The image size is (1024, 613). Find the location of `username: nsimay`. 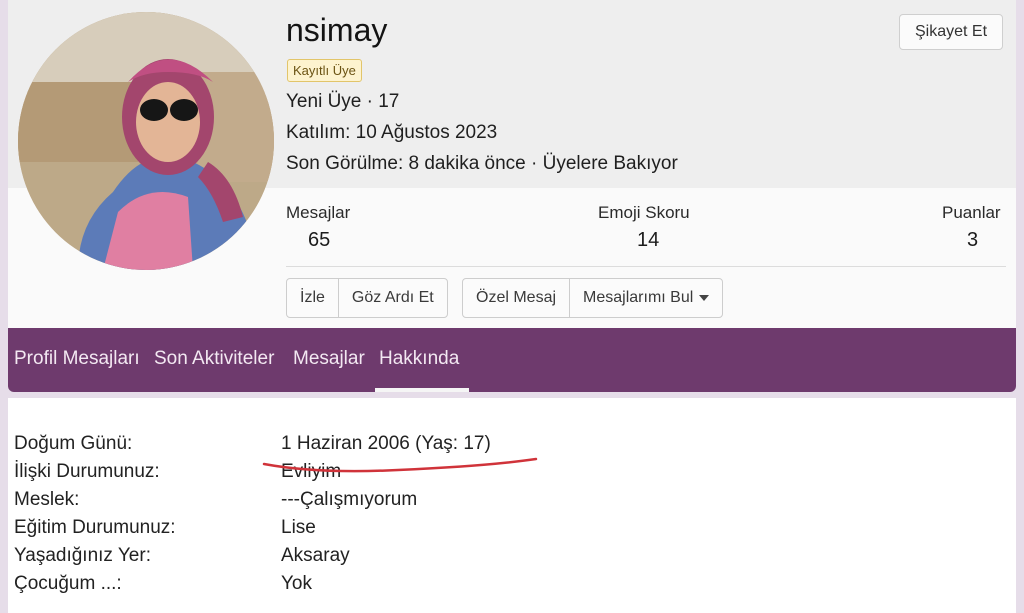

username: nsimay is located at coordinates (337, 30).